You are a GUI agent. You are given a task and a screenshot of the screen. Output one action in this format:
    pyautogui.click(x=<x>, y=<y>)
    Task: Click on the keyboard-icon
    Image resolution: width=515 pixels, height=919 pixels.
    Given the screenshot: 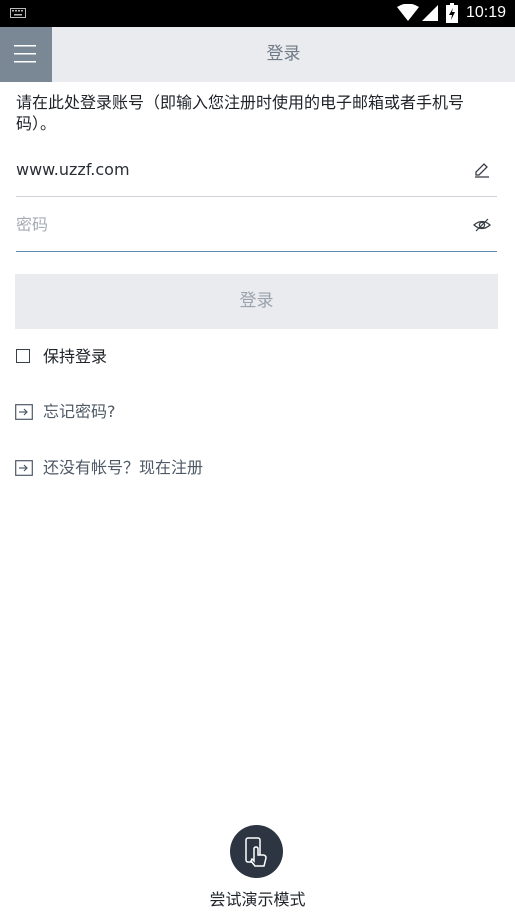 What is the action you would take?
    pyautogui.click(x=18, y=13)
    